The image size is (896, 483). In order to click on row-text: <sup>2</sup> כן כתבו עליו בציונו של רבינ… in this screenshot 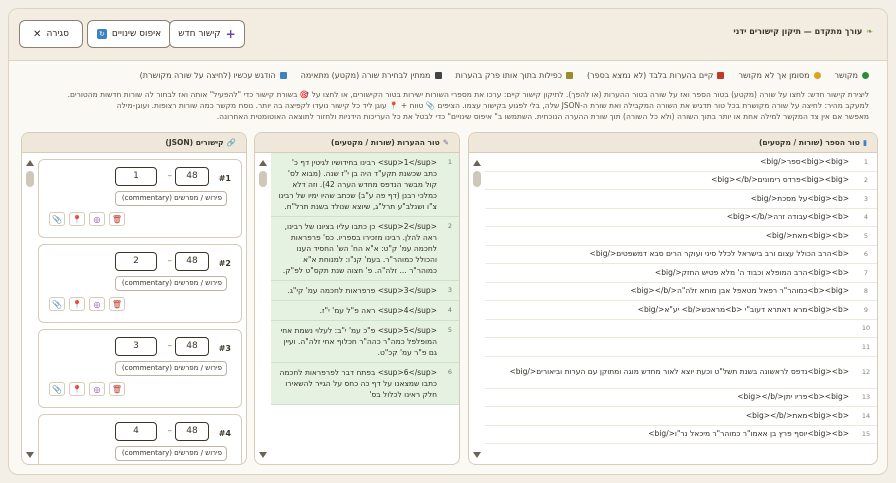, I will do `click(359, 248)`.